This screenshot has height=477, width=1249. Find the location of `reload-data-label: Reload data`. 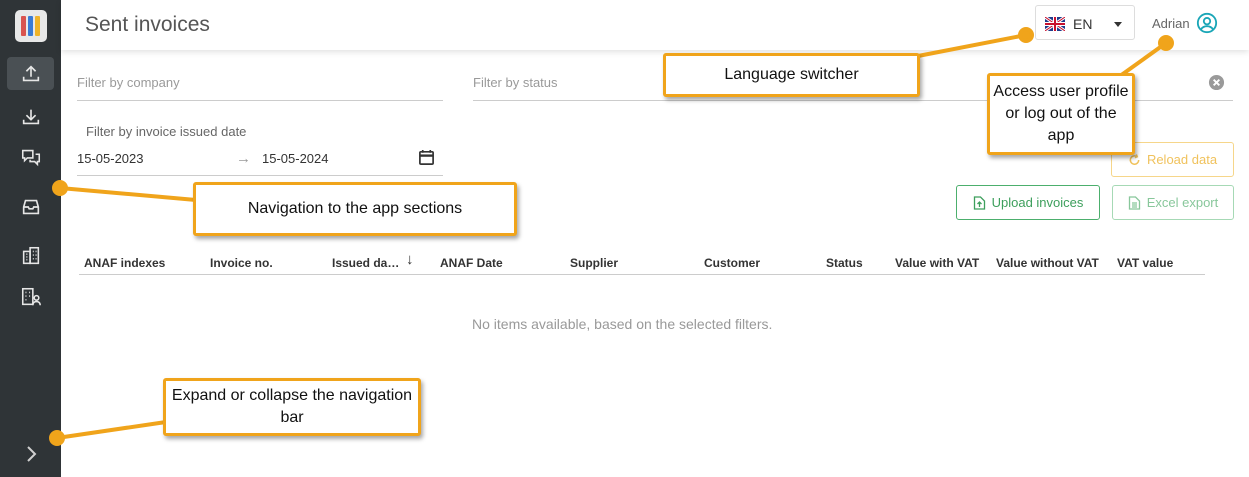

reload-data-label: Reload data is located at coordinates (1182, 159).